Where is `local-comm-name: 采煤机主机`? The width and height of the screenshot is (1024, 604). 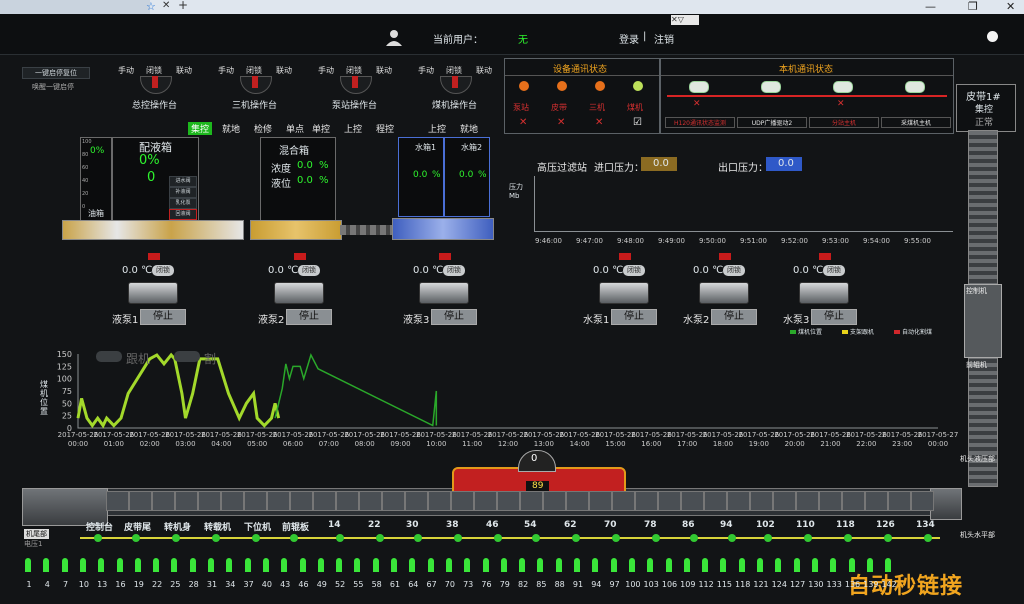
local-comm-name: 采煤机主机 is located at coordinates (916, 122).